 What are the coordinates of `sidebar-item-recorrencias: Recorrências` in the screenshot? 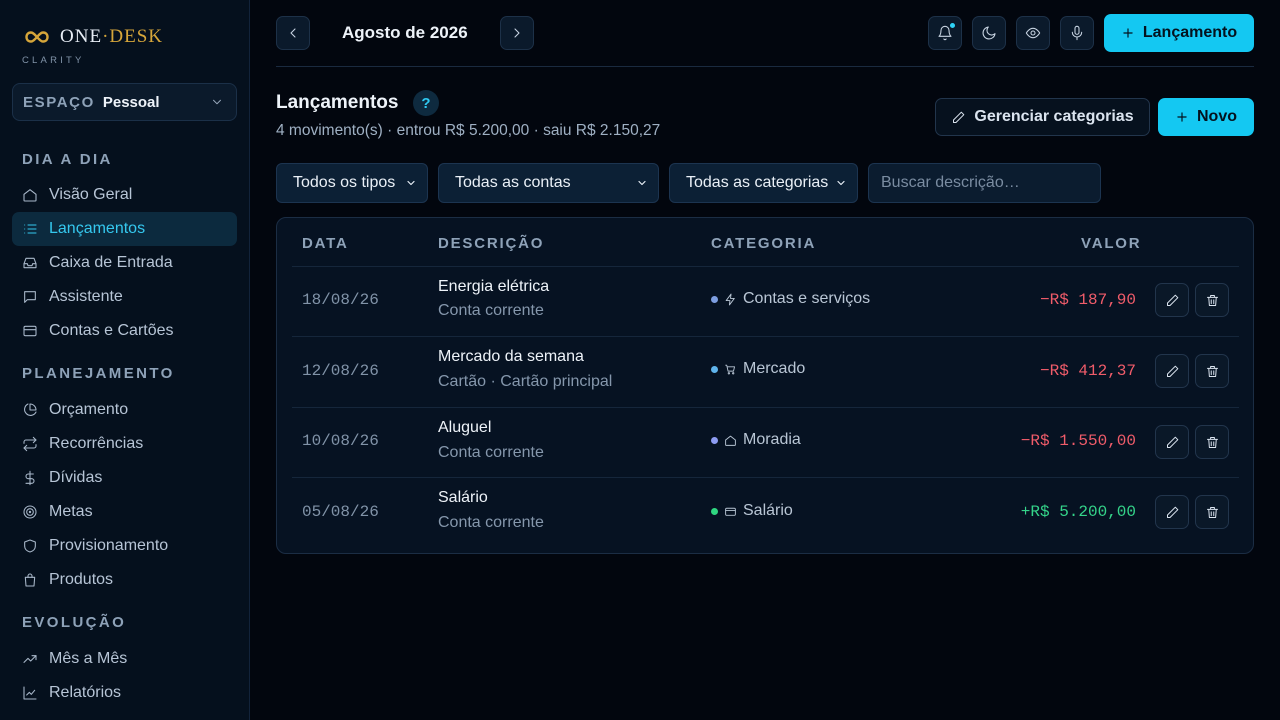 It's located at (124, 444).